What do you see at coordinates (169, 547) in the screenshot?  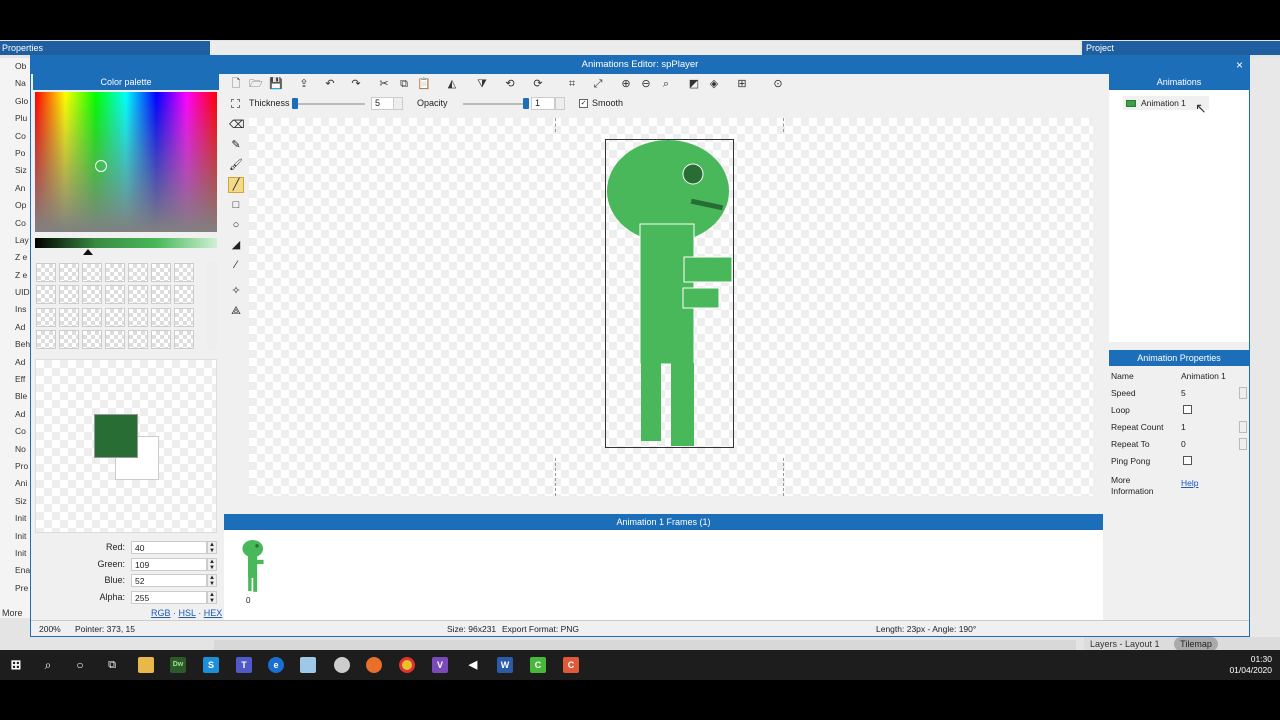 I see `red-field: 40` at bounding box center [169, 547].